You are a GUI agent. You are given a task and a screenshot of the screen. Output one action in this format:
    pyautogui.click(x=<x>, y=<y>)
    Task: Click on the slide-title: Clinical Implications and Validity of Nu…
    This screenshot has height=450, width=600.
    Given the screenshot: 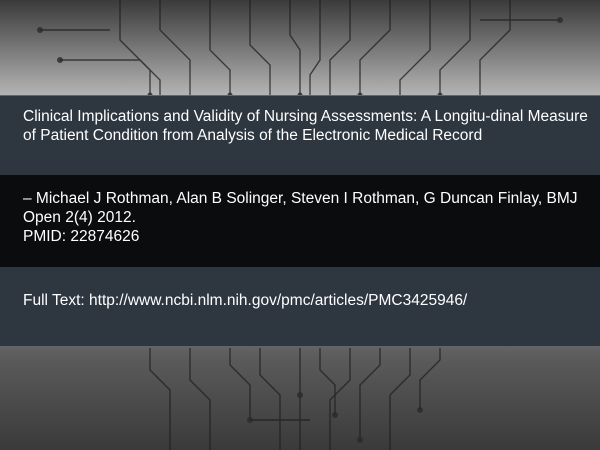 What is the action you would take?
    pyautogui.click(x=305, y=126)
    